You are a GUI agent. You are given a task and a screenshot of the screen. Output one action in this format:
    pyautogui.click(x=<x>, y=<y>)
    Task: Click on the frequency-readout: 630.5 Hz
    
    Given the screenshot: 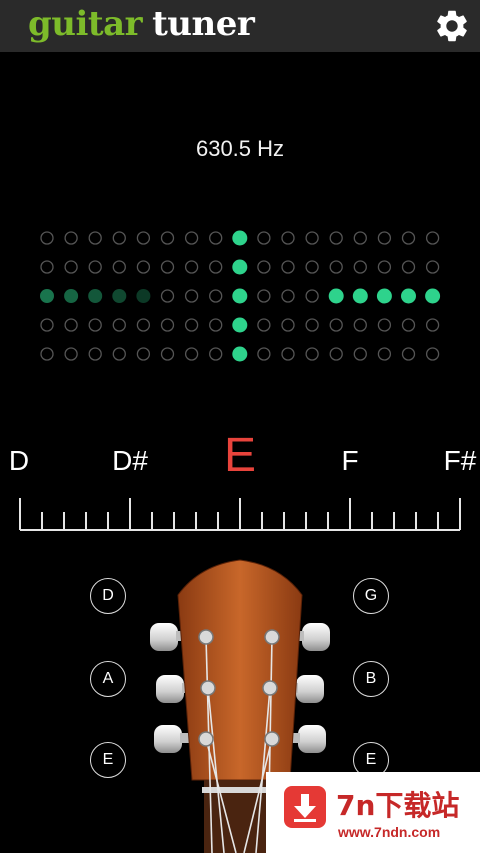 What is the action you would take?
    pyautogui.click(x=240, y=148)
    